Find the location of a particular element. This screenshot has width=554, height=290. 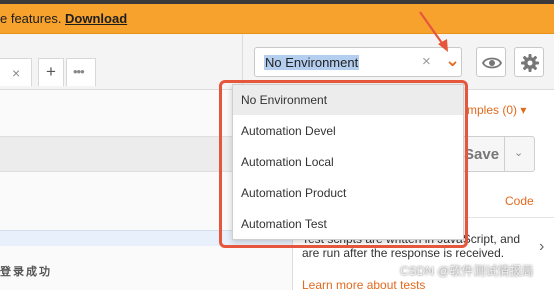

response-text: 登录成功 is located at coordinates (26, 272).